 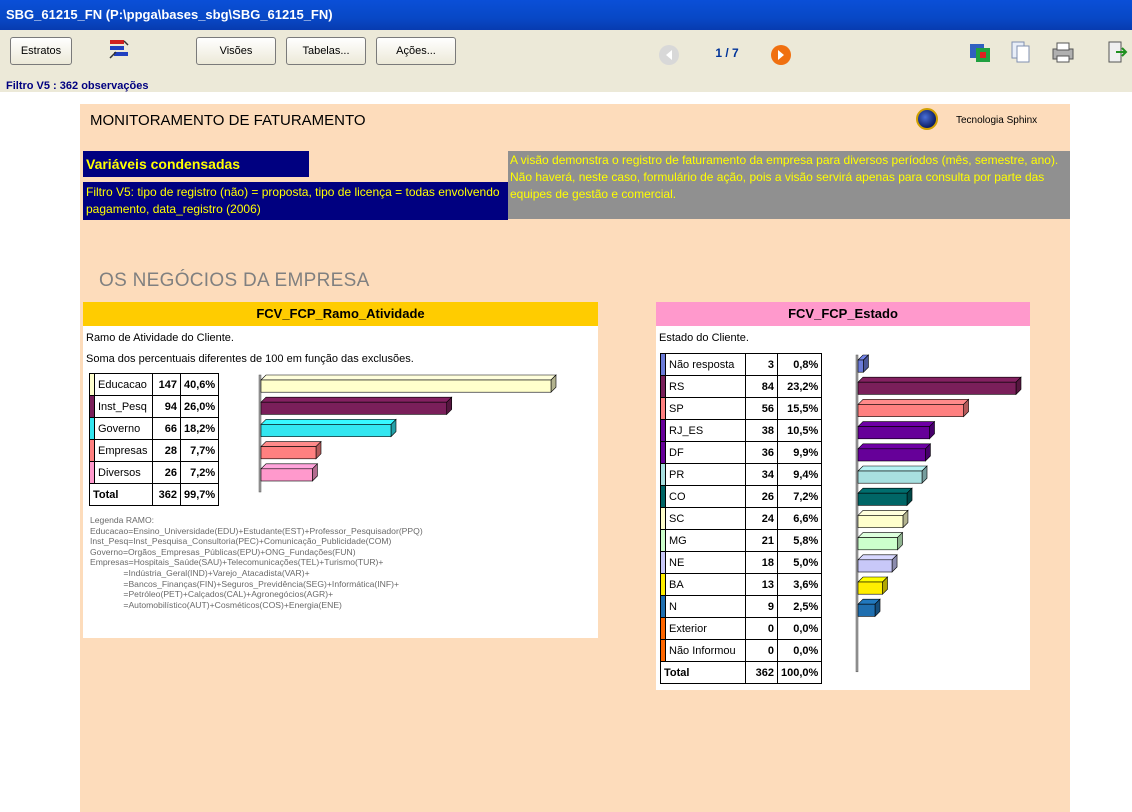 I want to click on estado-table-row: SC 24 6,6%, so click(x=741, y=518).